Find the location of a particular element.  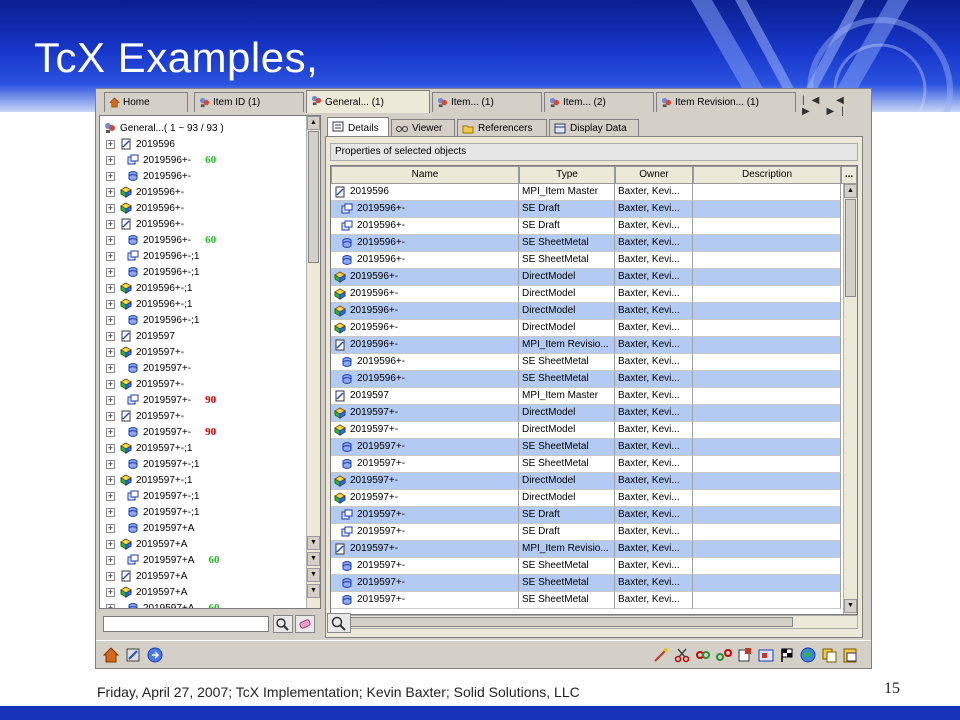

home-tree-icon is located at coordinates (111, 655).